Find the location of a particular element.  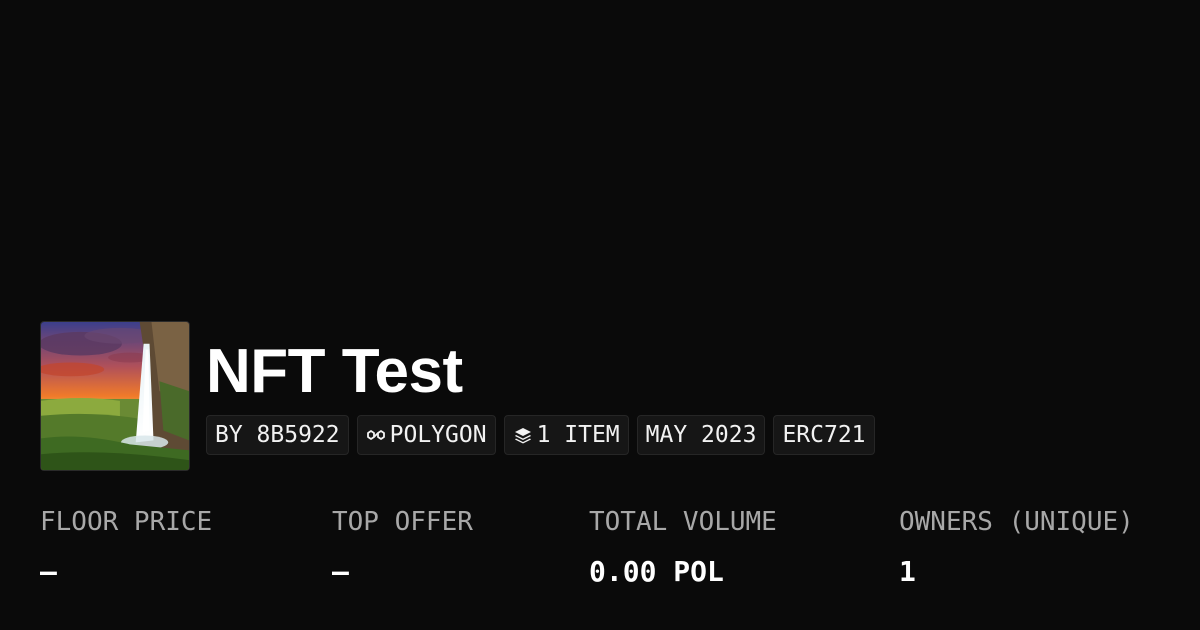

stat-label: FLOOR PRICE is located at coordinates (126, 522).